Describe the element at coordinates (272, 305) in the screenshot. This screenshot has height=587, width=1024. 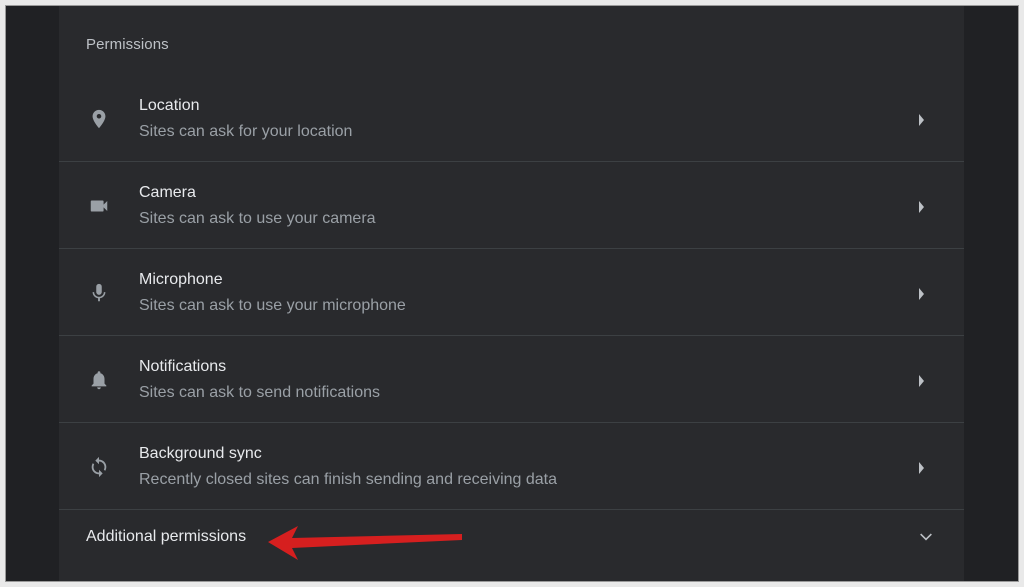
I see `permission-subtitle: Sites can ask to use your microphone` at that location.